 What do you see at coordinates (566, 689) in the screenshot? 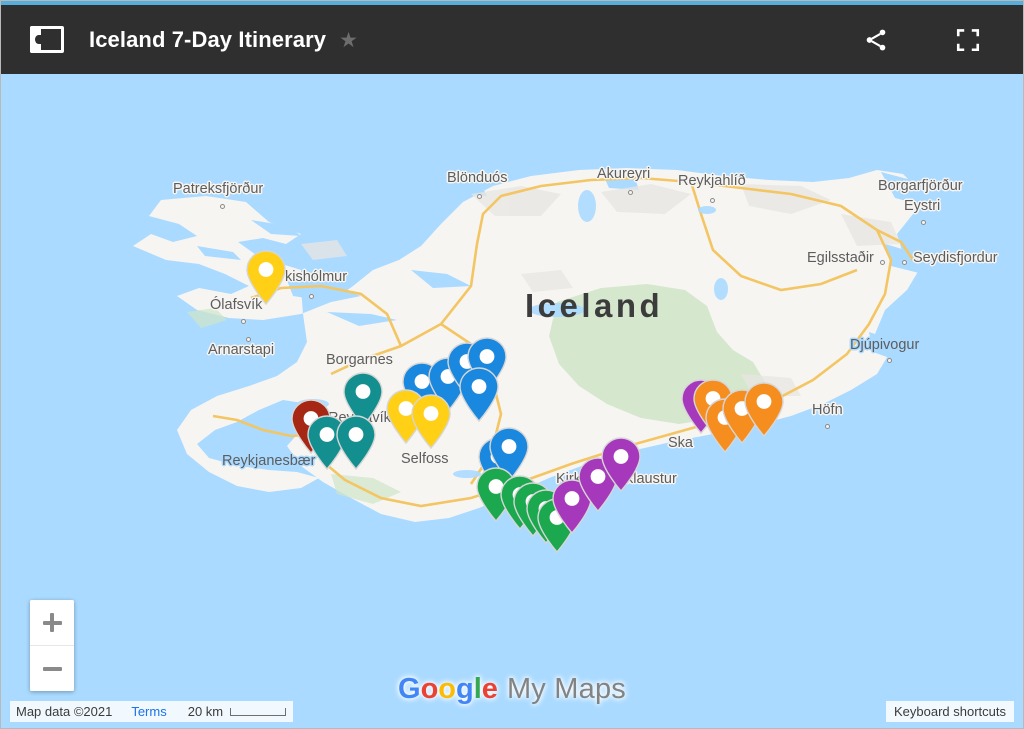
I see `my-maps-wordmark: My Maps` at bounding box center [566, 689].